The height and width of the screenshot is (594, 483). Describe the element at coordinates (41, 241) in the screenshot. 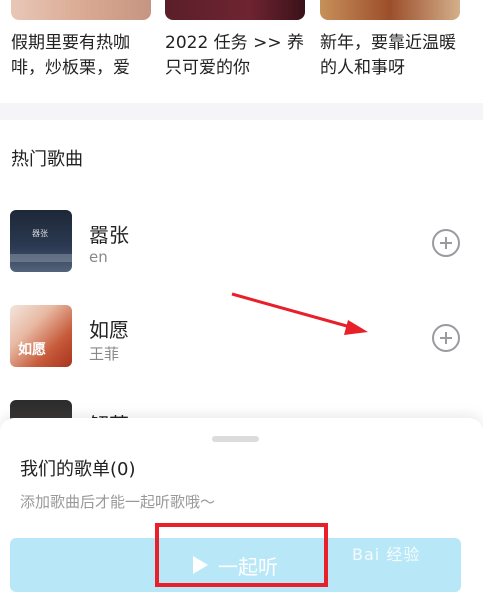

I see `song-cover: 器张` at that location.